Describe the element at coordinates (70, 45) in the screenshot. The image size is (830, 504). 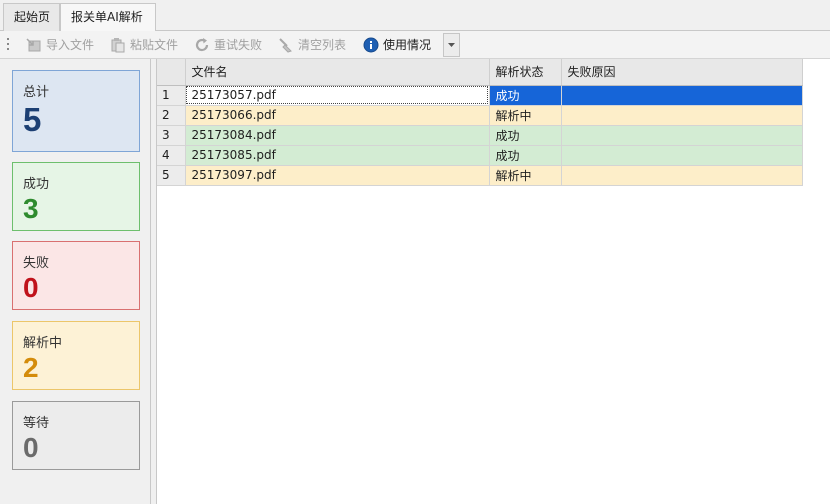
I see `import-file-label: 导入文件` at that location.